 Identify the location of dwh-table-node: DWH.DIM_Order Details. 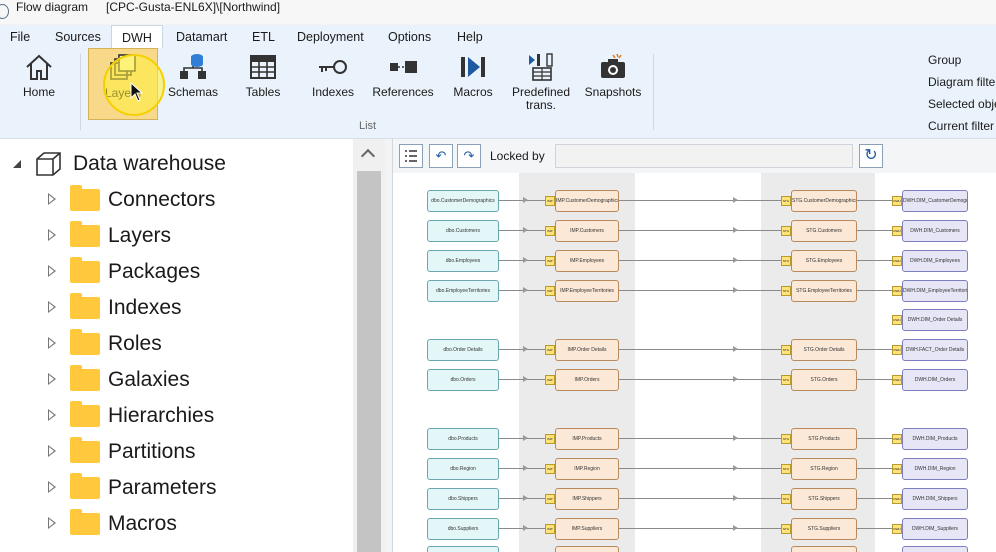
(935, 320).